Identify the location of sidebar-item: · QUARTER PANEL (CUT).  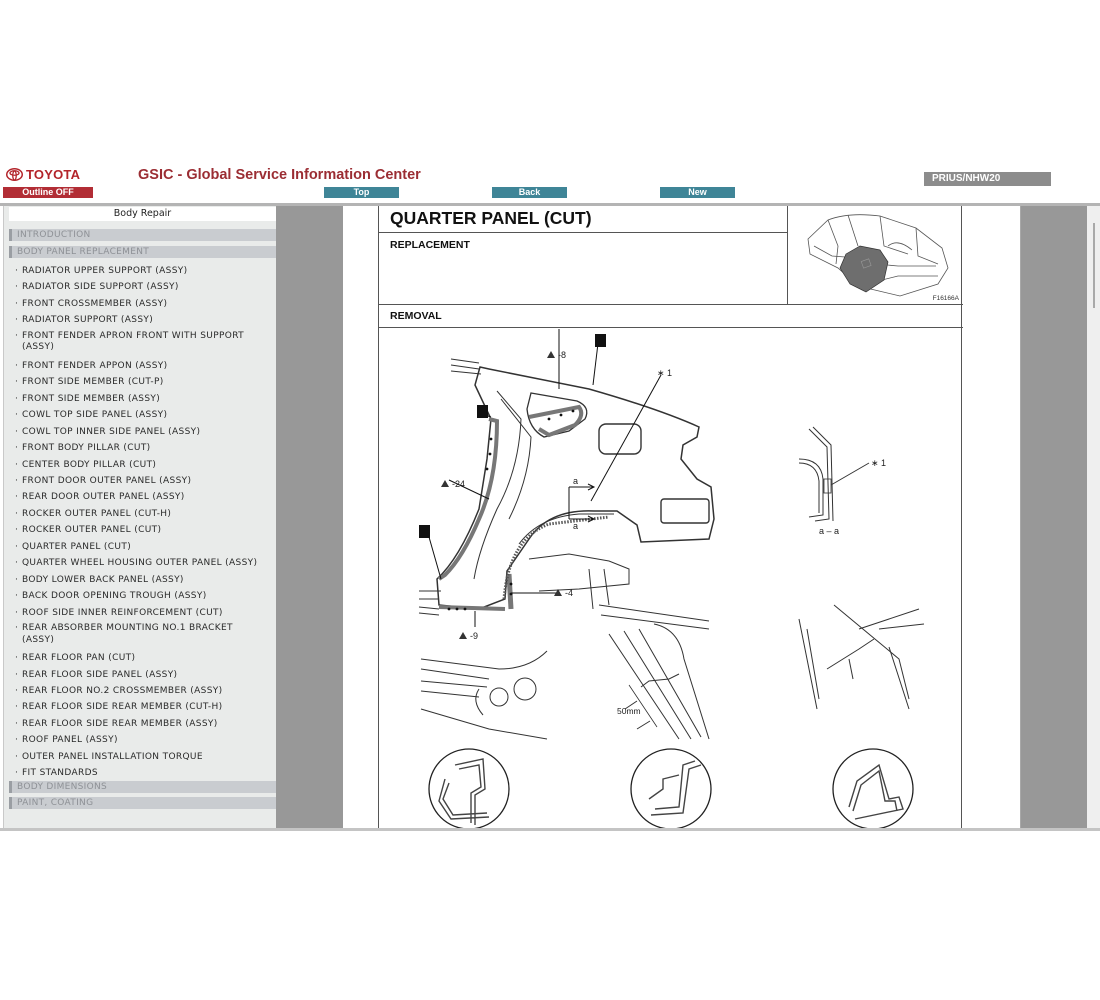
(146, 547).